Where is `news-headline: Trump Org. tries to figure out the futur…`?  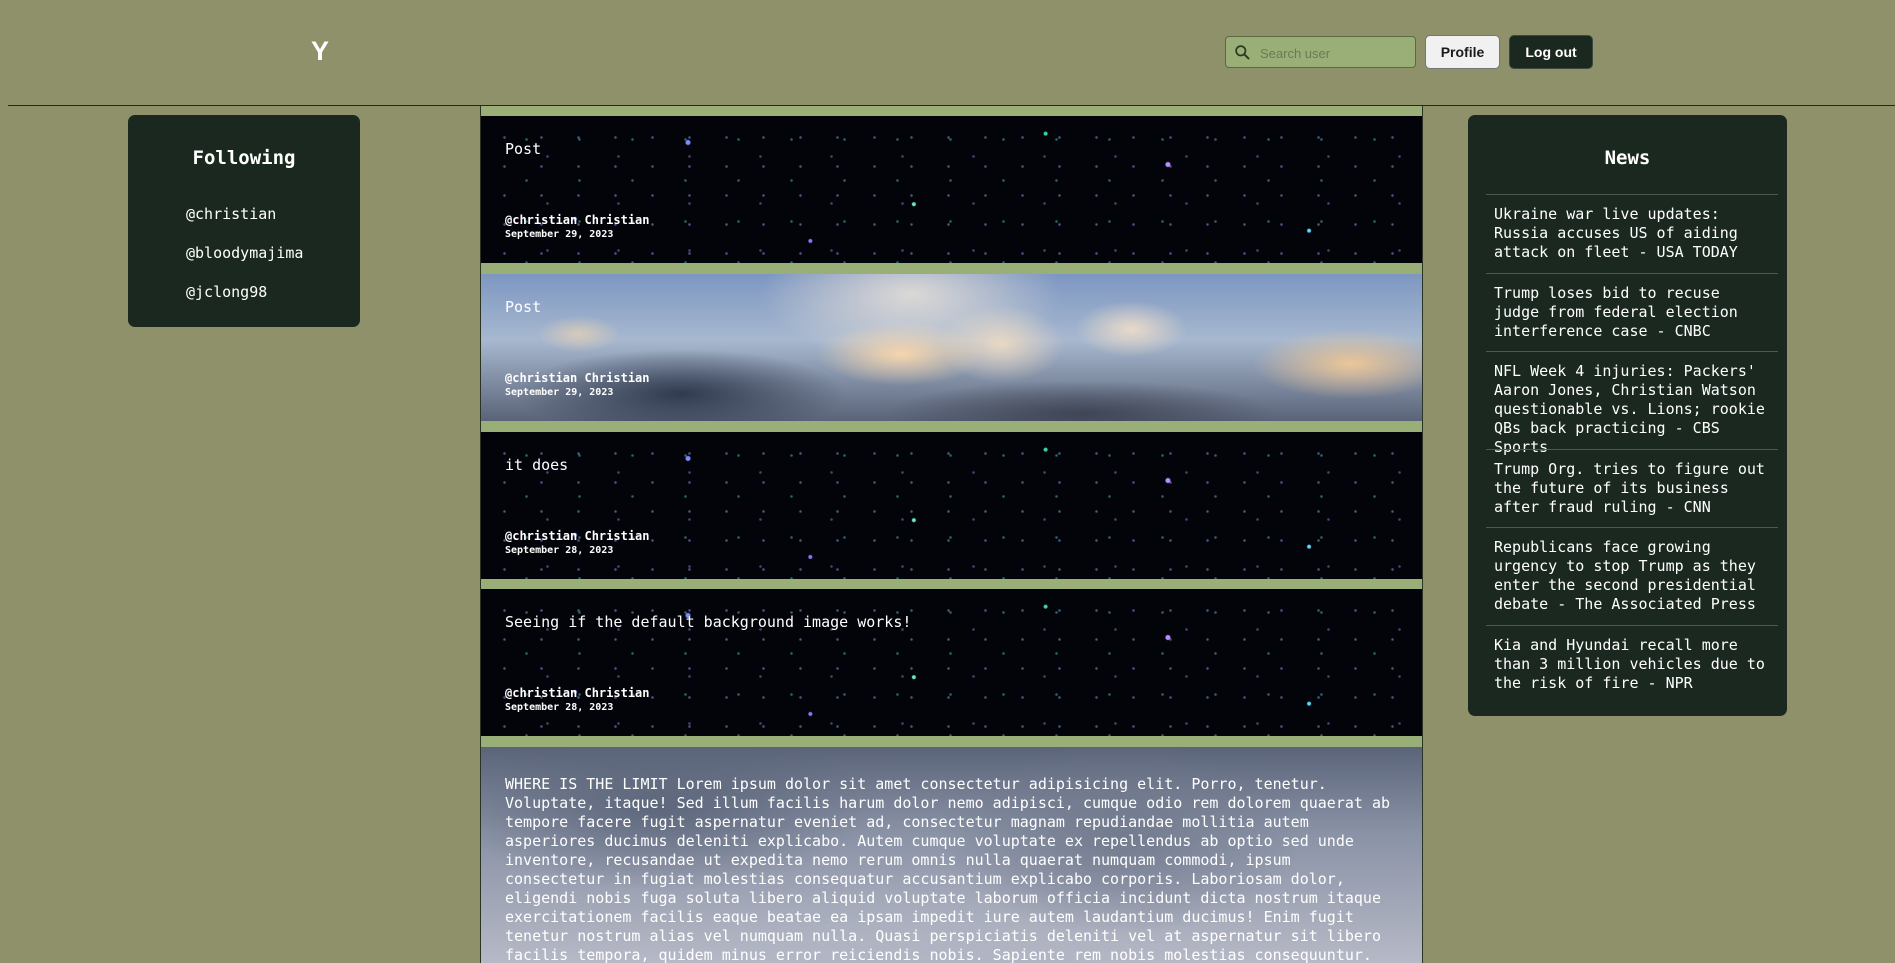 news-headline: Trump Org. tries to figure out the futur… is located at coordinates (1632, 483).